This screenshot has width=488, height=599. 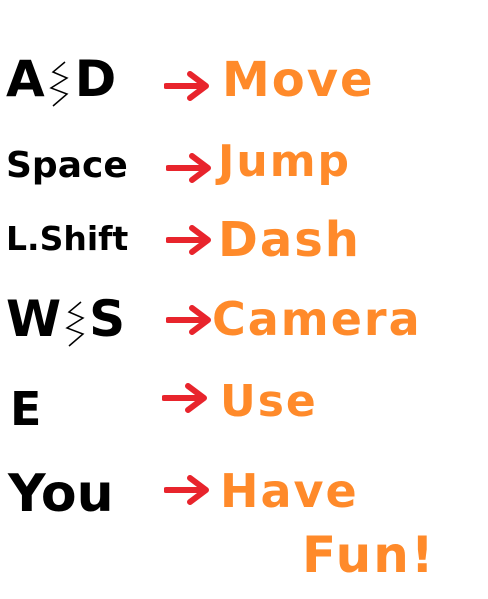 I want to click on action-dash: Dash, so click(x=289, y=240).